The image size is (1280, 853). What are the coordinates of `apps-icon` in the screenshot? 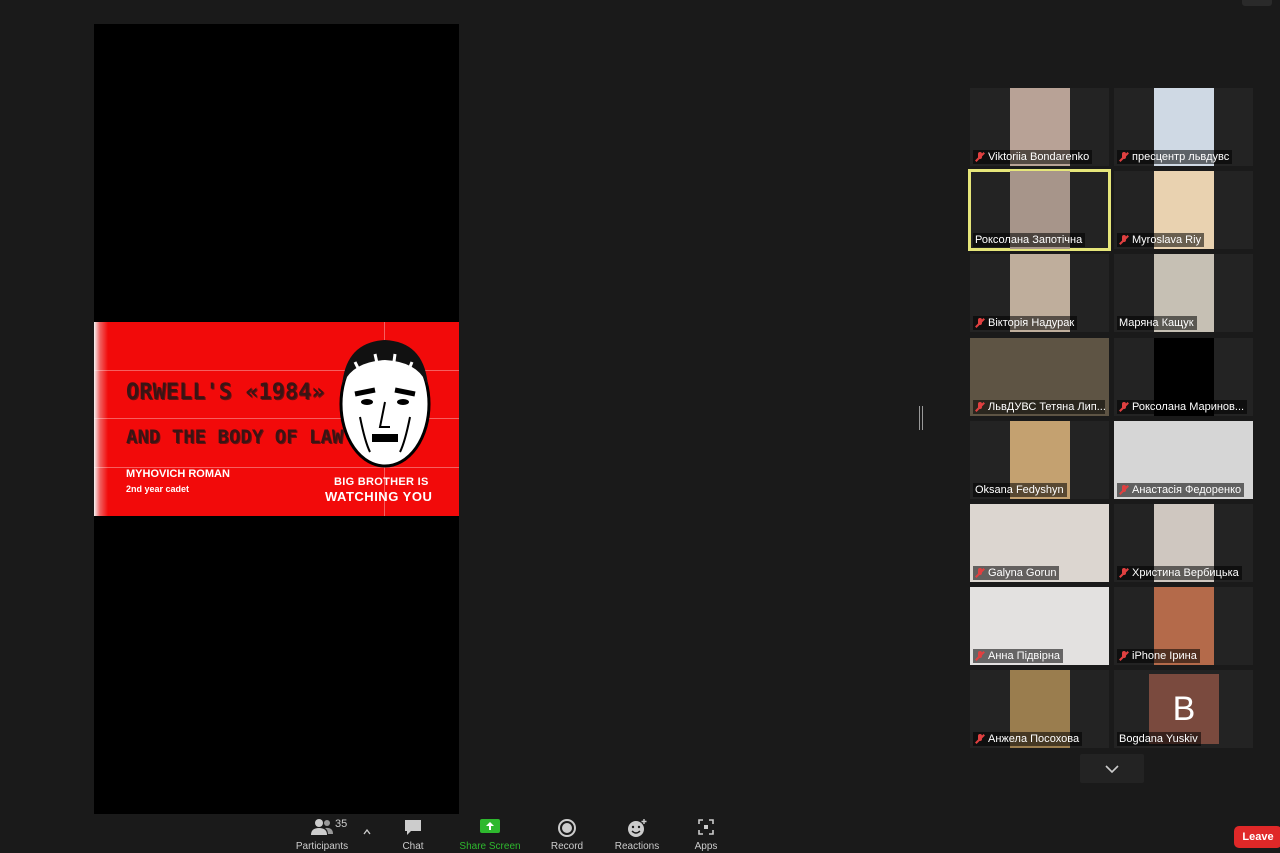 It's located at (706, 827).